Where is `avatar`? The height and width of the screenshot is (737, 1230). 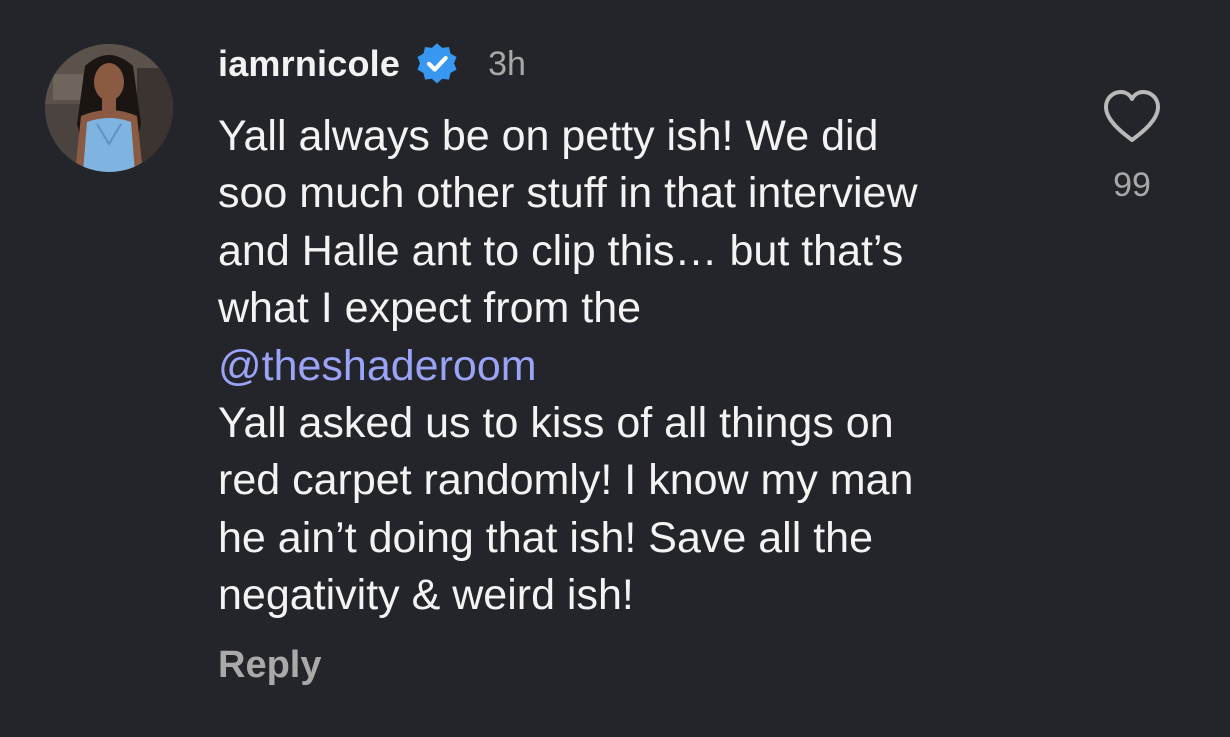 avatar is located at coordinates (109, 108).